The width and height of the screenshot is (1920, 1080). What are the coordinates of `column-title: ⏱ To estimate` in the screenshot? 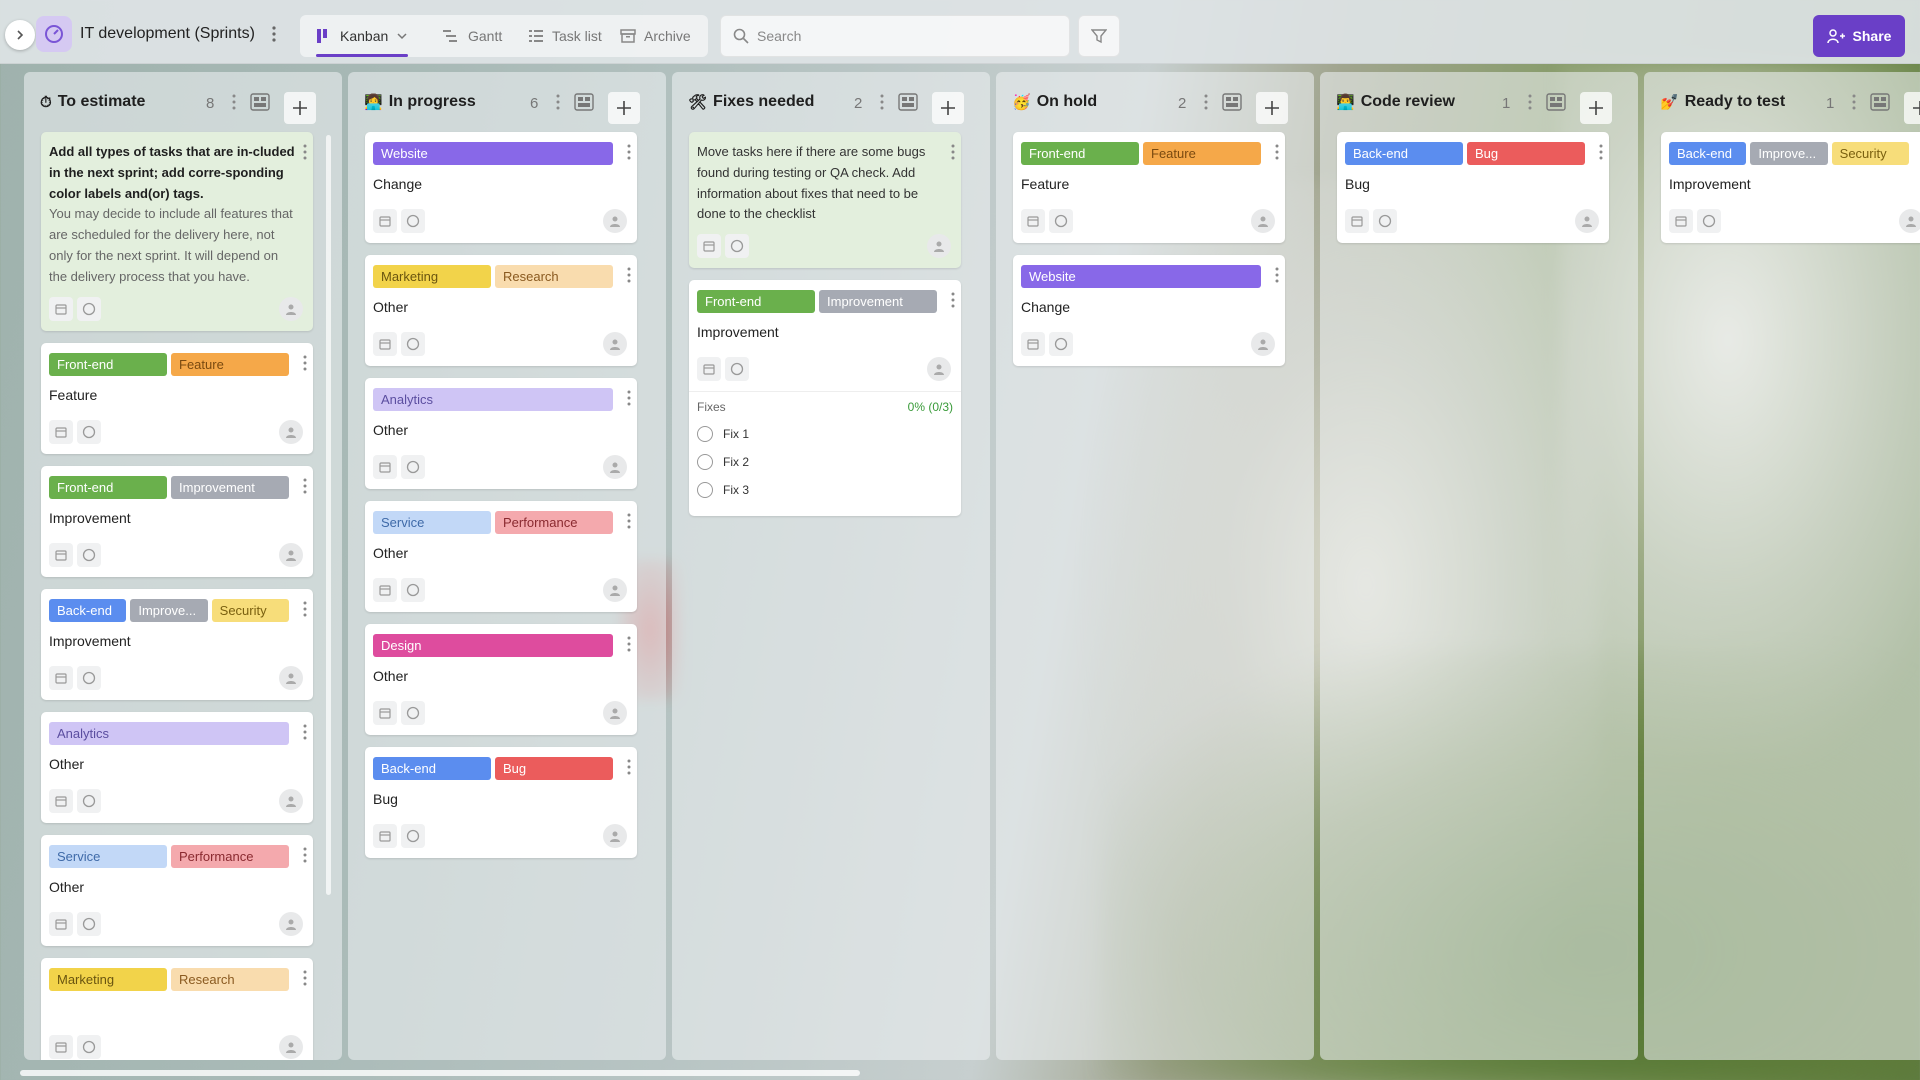 It's located at (92, 102).